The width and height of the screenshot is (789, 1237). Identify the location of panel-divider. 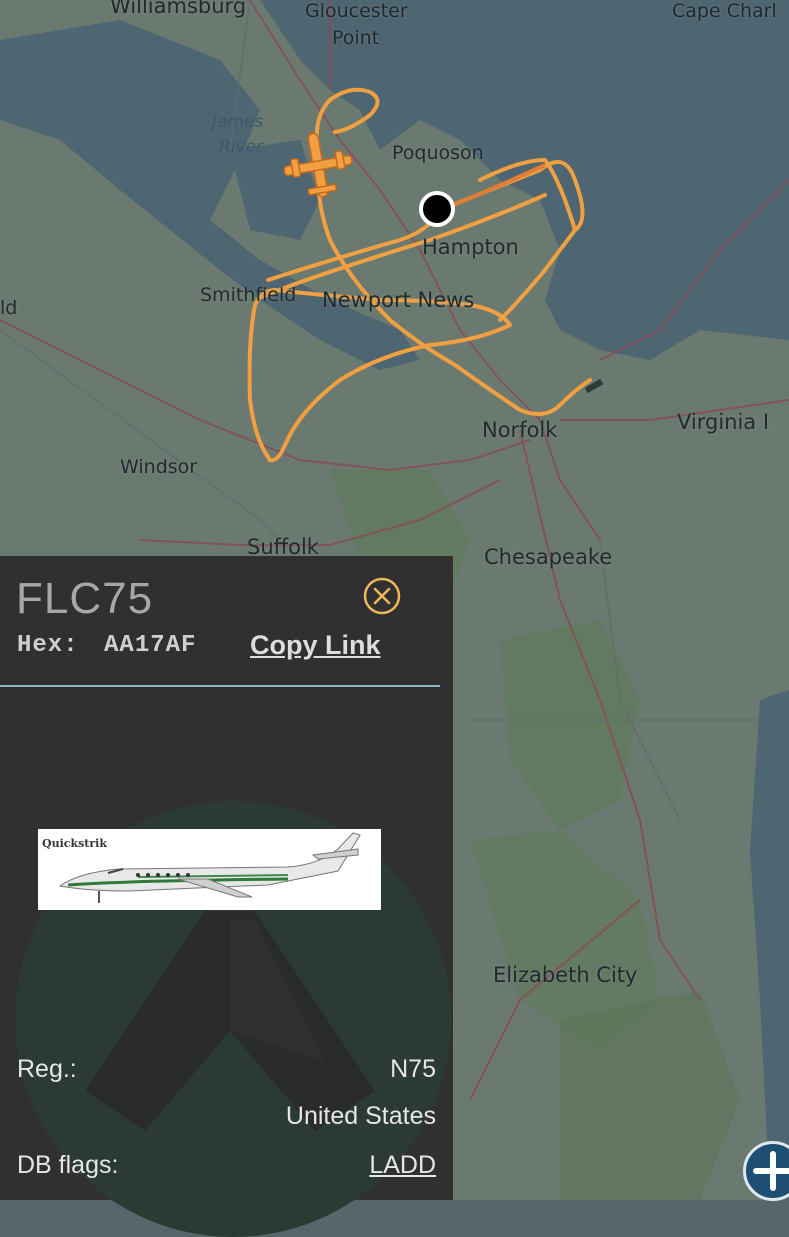
(220, 686).